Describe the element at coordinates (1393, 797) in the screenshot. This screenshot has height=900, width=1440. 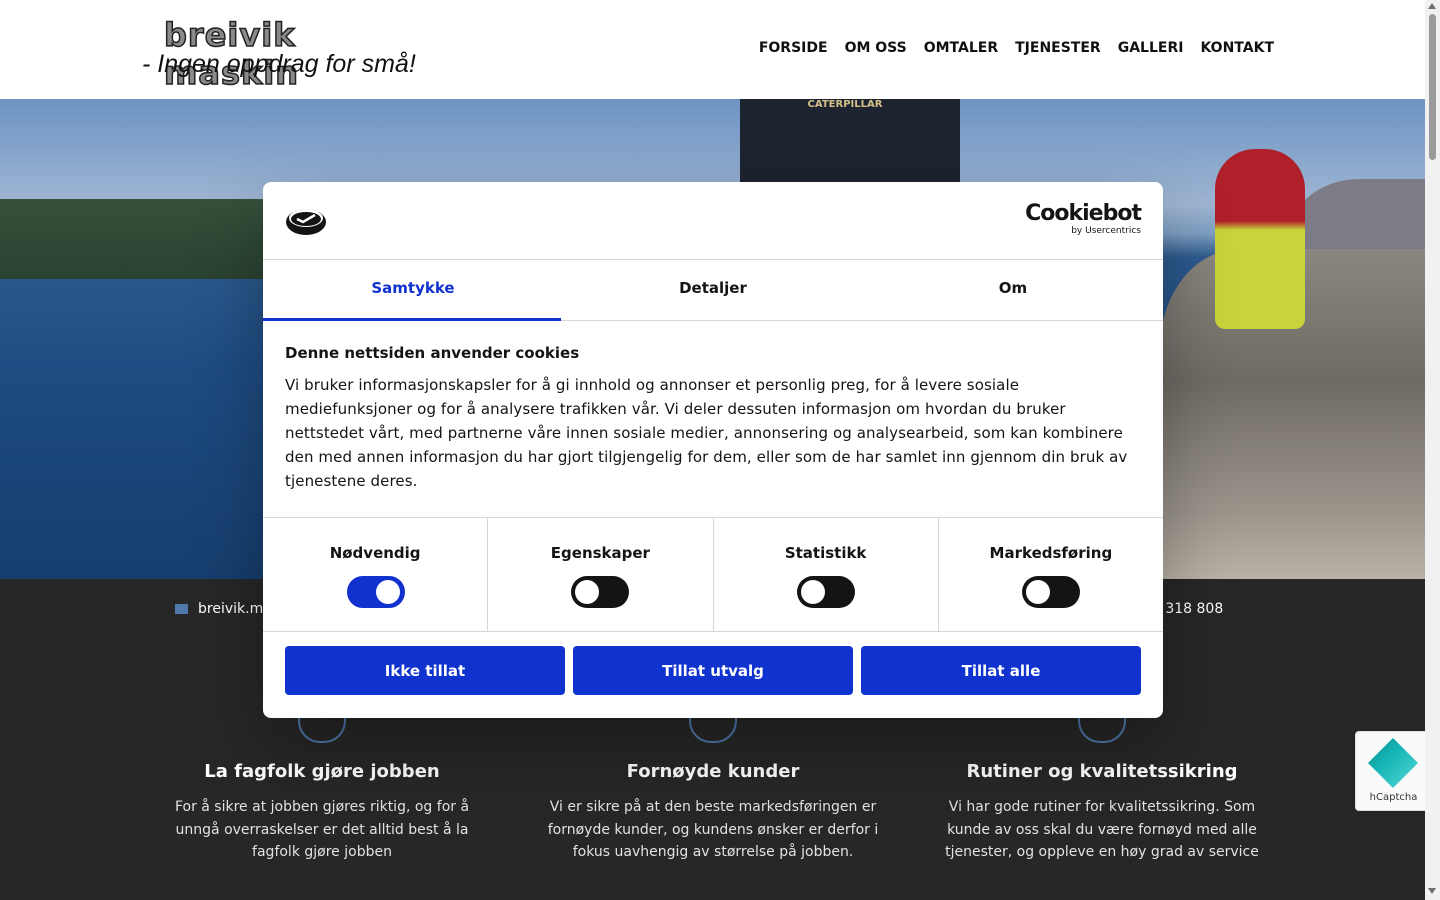
I see `hcaptcha-label: hCaptcha` at that location.